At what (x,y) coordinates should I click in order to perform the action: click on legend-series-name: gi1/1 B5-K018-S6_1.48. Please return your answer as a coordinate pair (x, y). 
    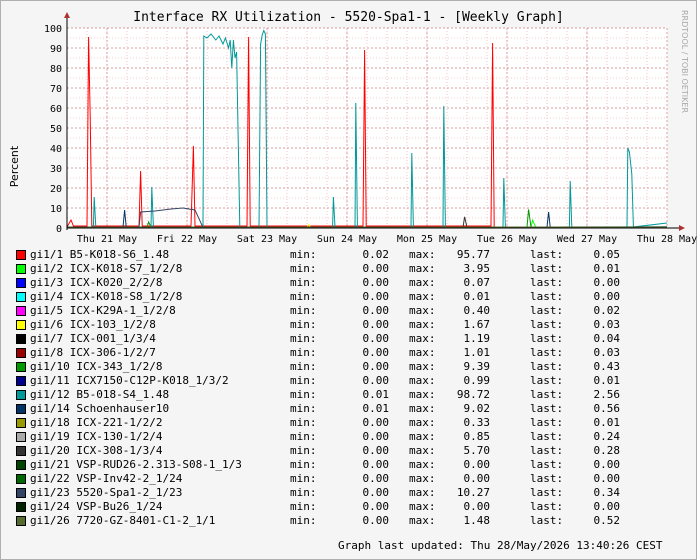
    Looking at the image, I should click on (100, 254).